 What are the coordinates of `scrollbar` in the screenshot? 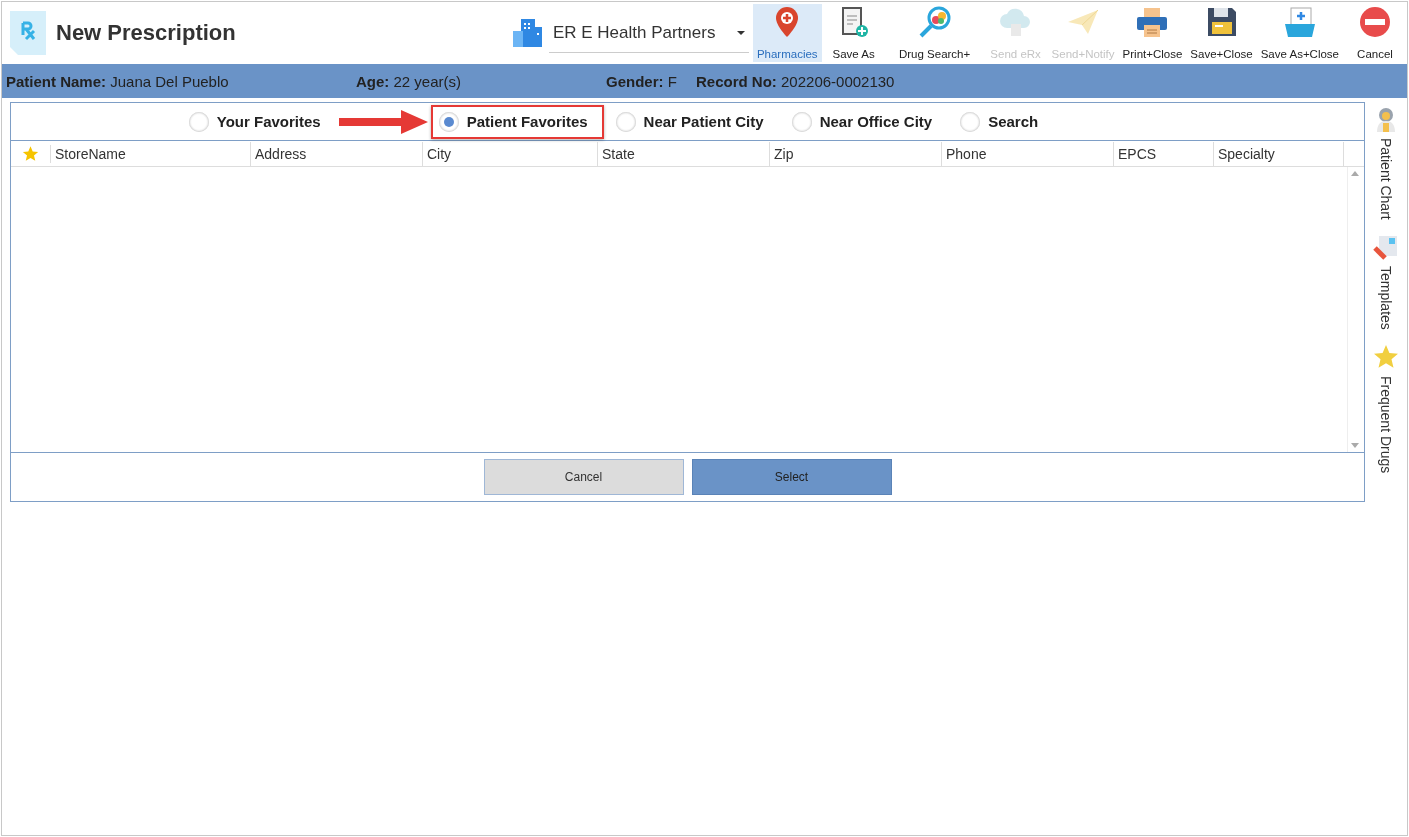 It's located at (1354, 309).